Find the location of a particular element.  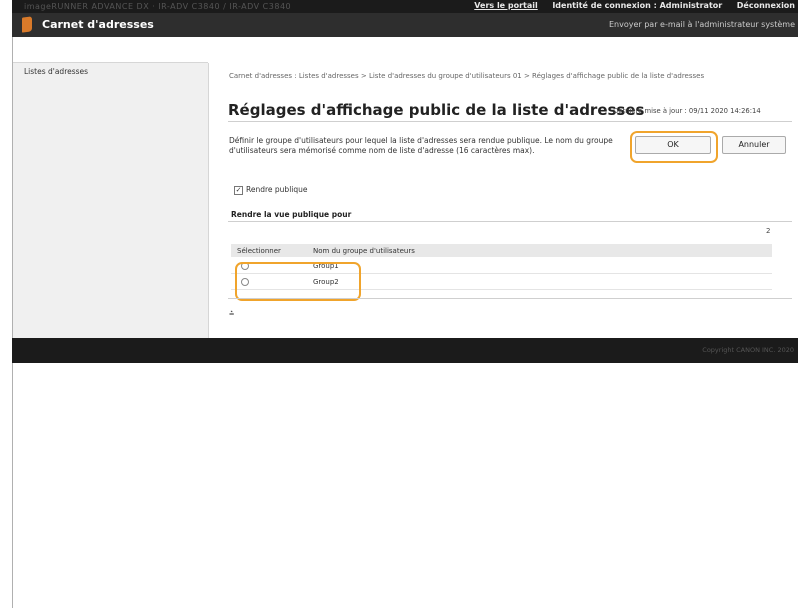

section-heading: Rendre la vue publique pour is located at coordinates (291, 214).